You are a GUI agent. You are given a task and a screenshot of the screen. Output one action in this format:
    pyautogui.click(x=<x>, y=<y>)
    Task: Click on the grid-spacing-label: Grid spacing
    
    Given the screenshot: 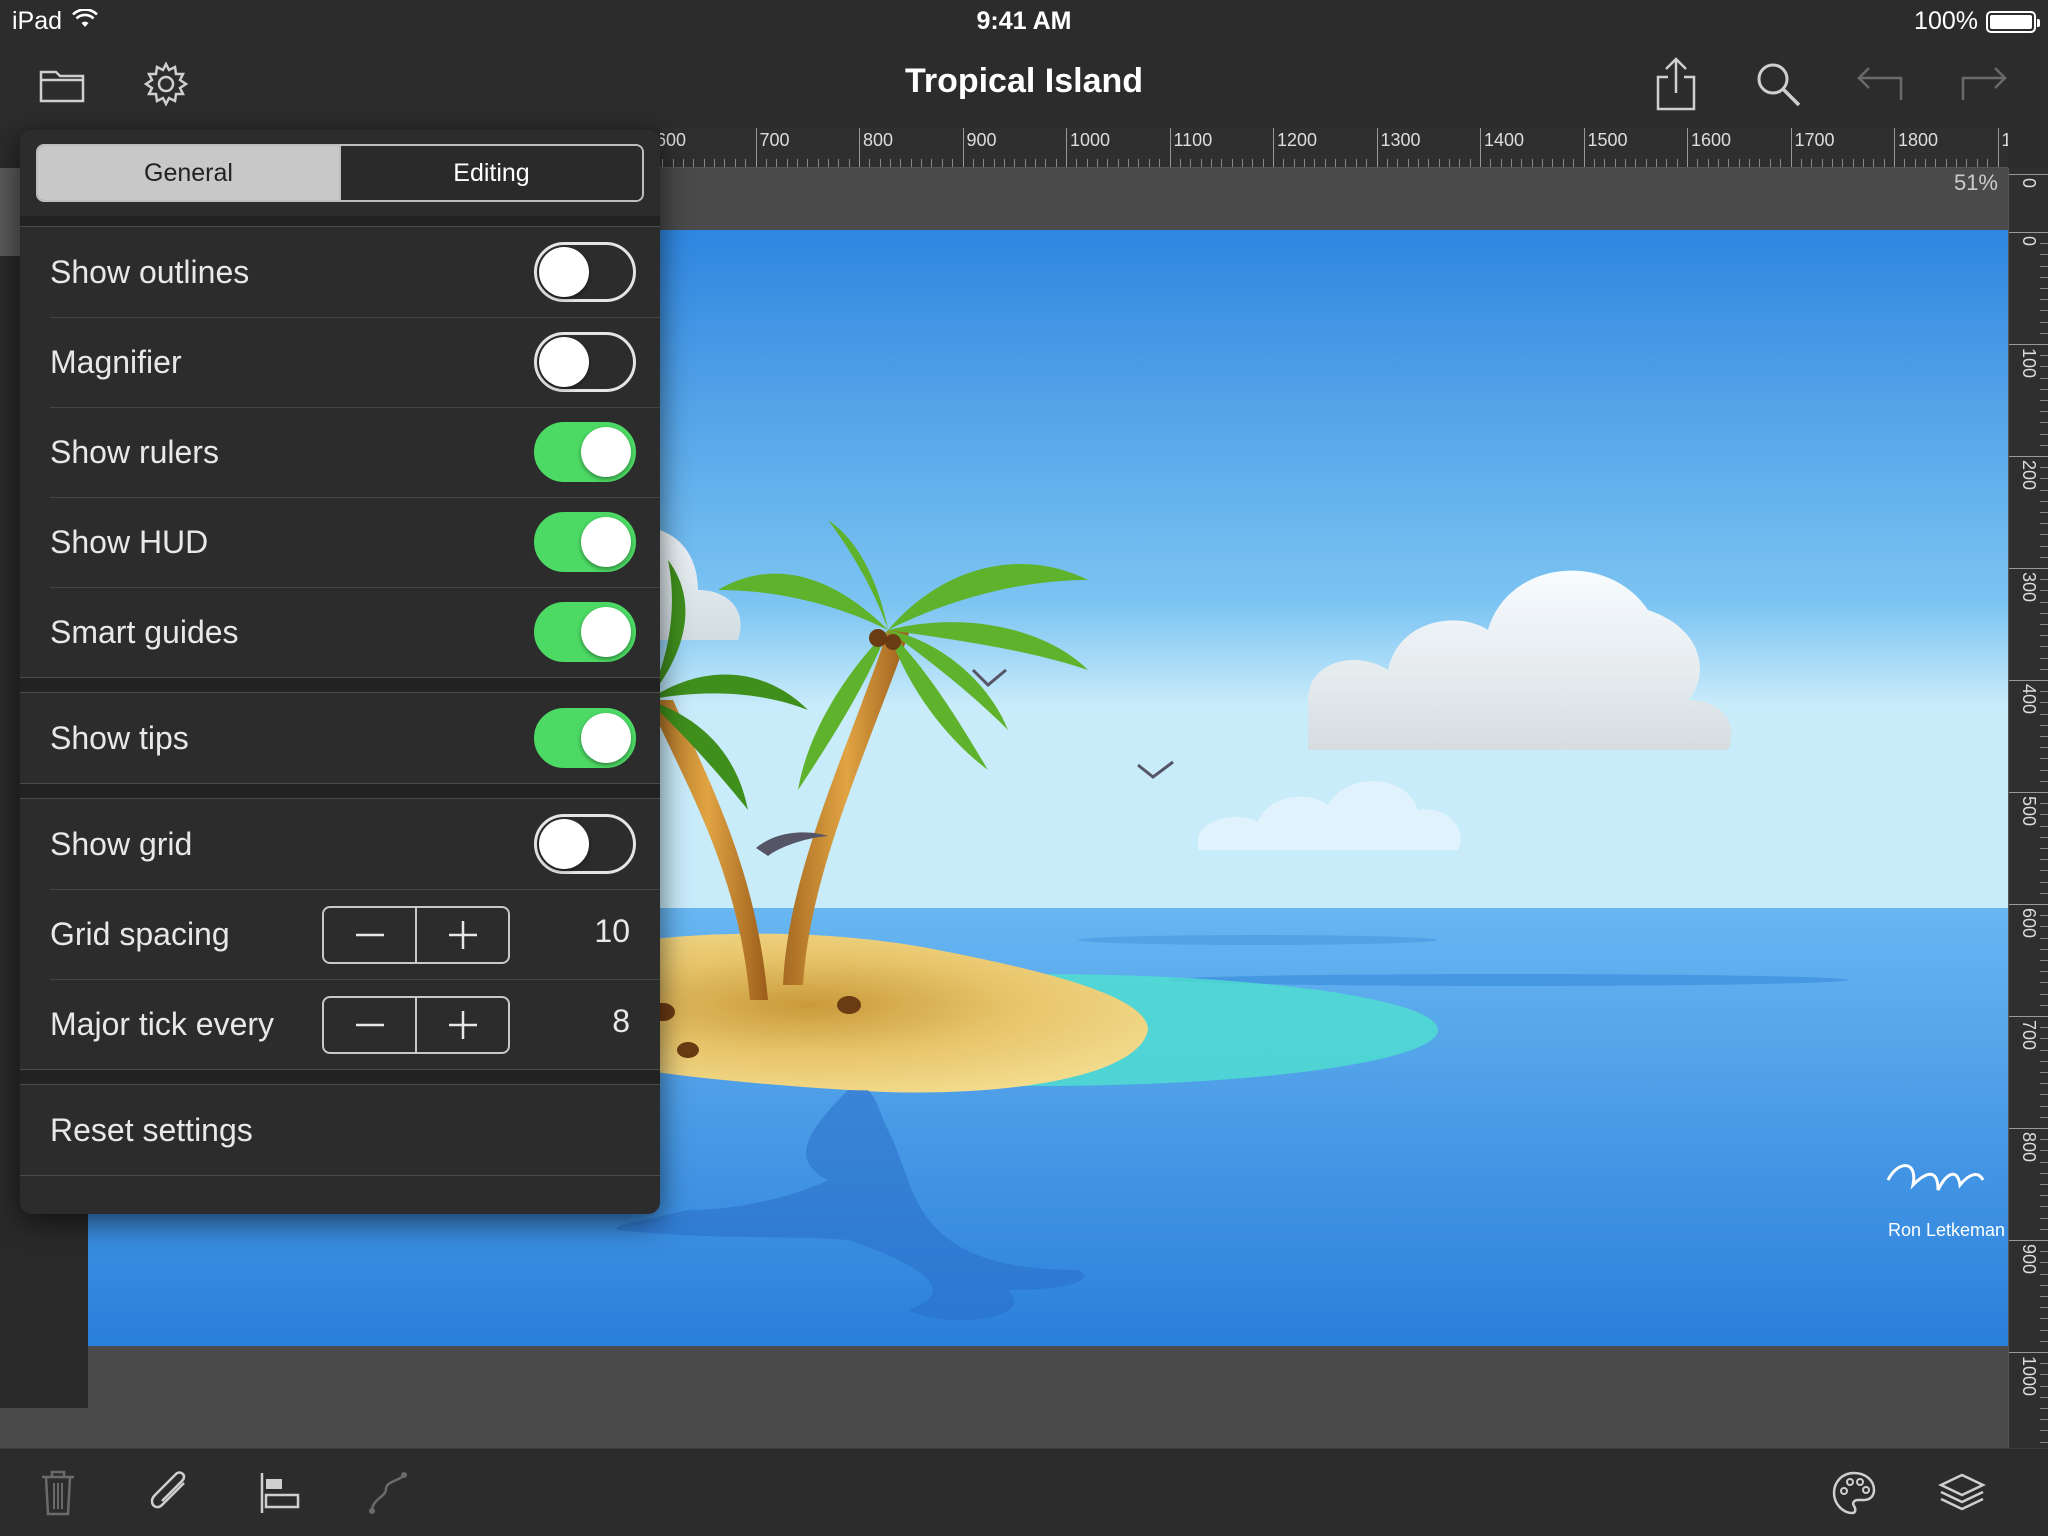 What is the action you would take?
    pyautogui.click(x=140, y=933)
    